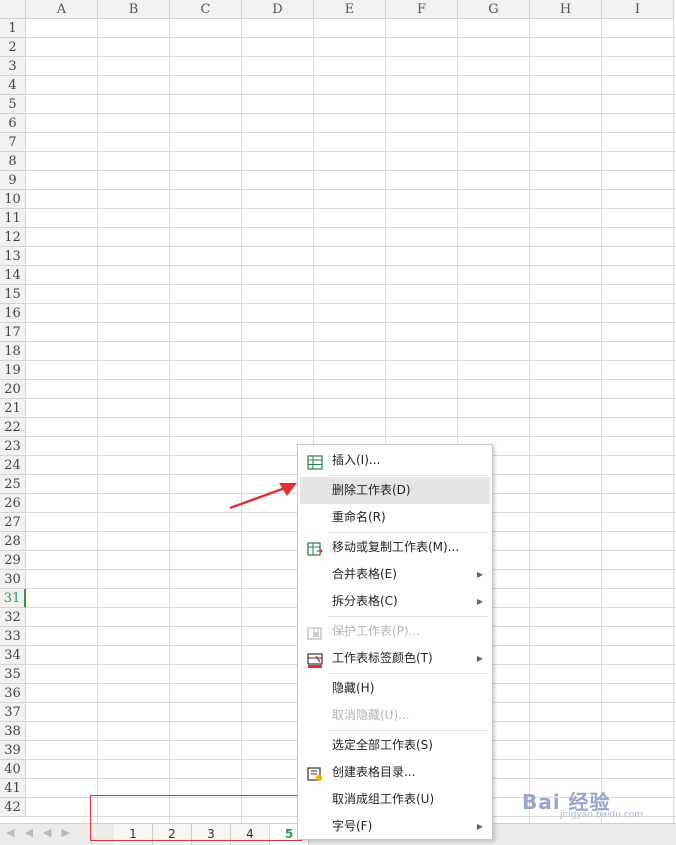  What do you see at coordinates (13, 465) in the screenshot?
I see `row-header-24: 24` at bounding box center [13, 465].